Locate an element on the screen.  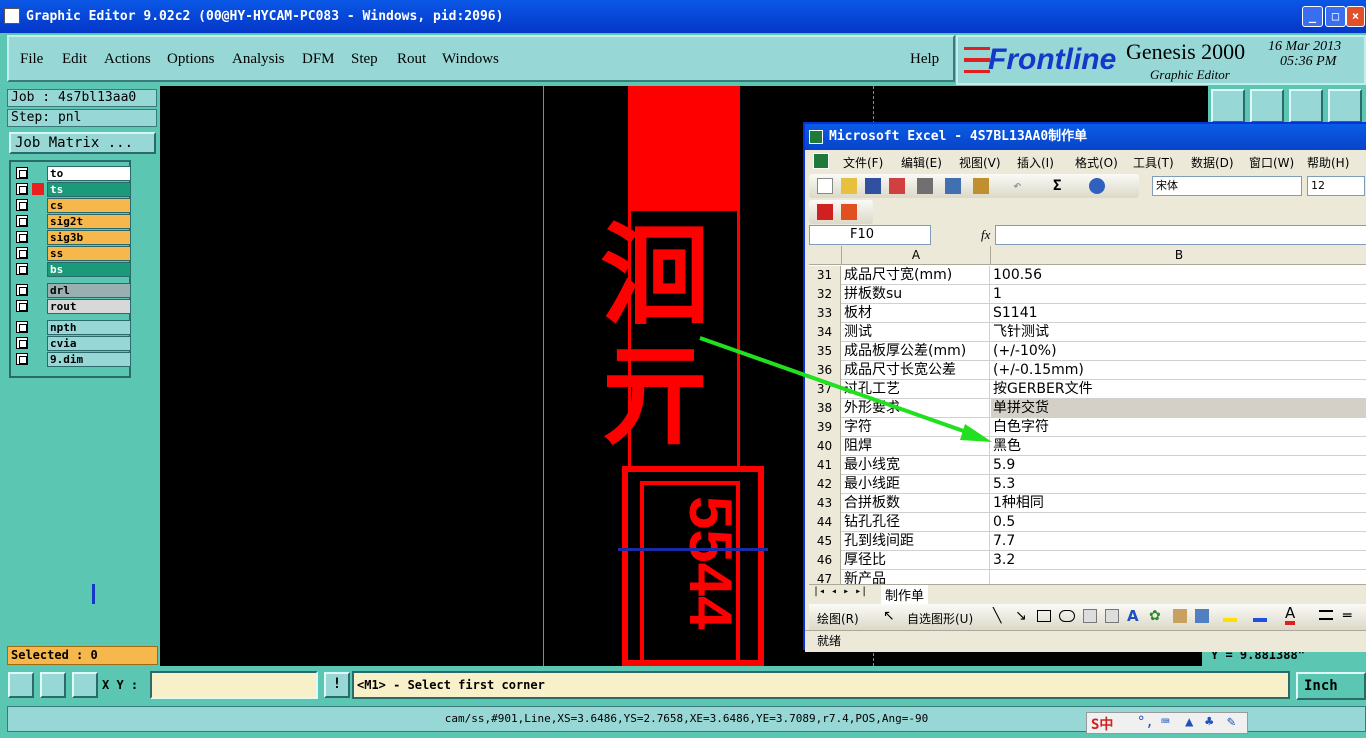
layer-name: ss is located at coordinates (89, 253).